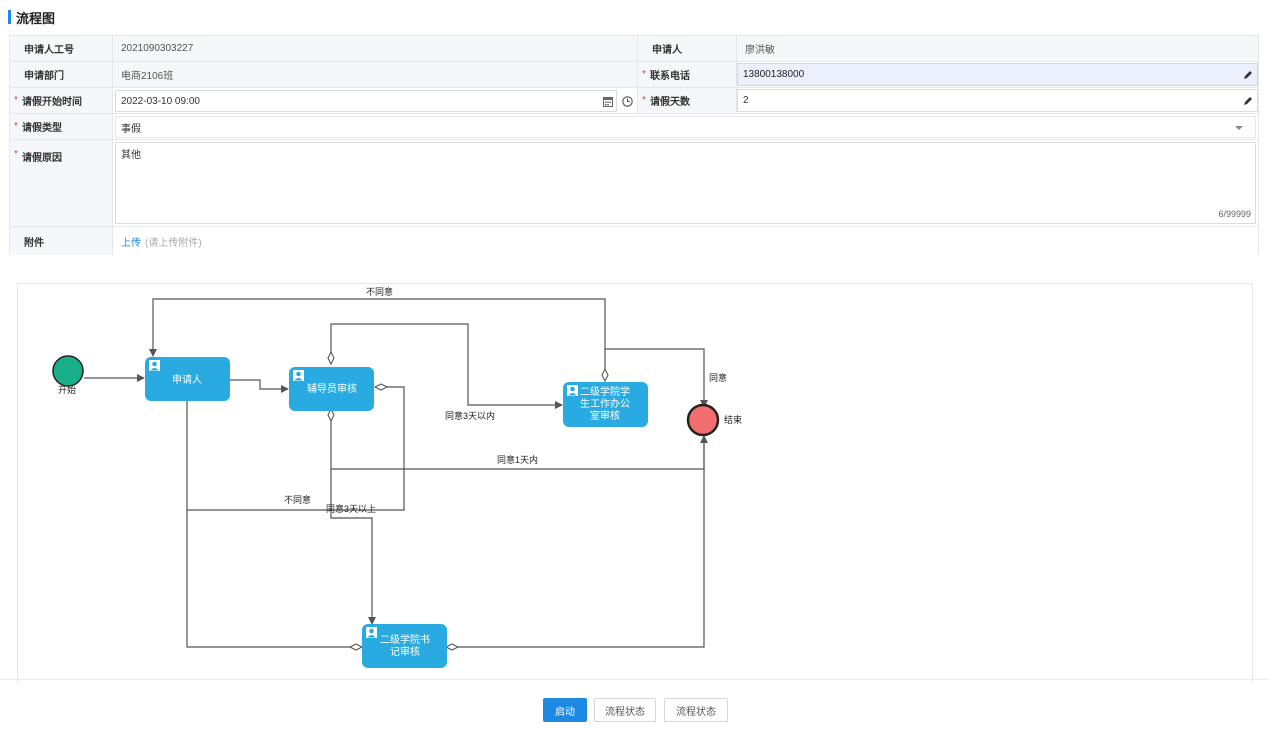 Image resolution: width=1269 pixels, height=729 pixels. What do you see at coordinates (517, 459) in the screenshot?
I see `edge-label-agree-1-within: 同意1天内` at bounding box center [517, 459].